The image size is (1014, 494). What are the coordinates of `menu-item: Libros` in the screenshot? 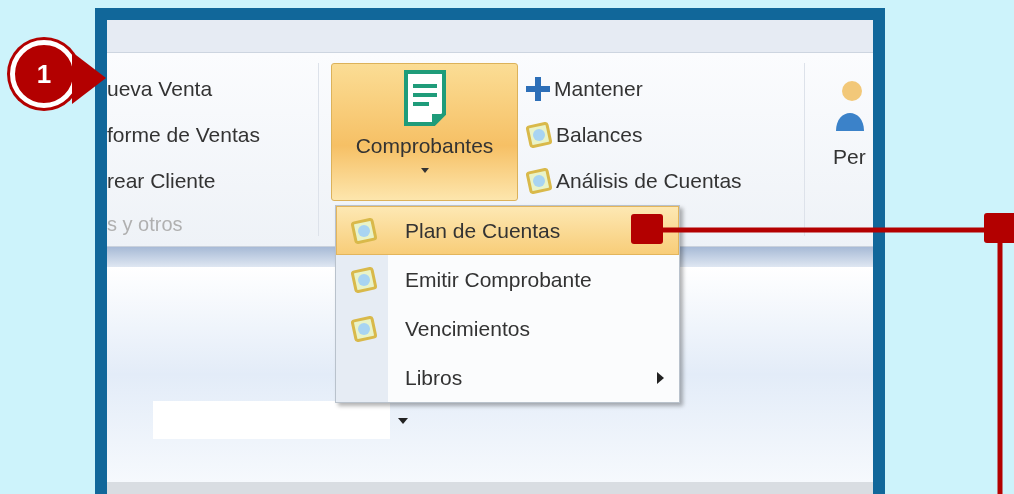 It's located at (507, 377).